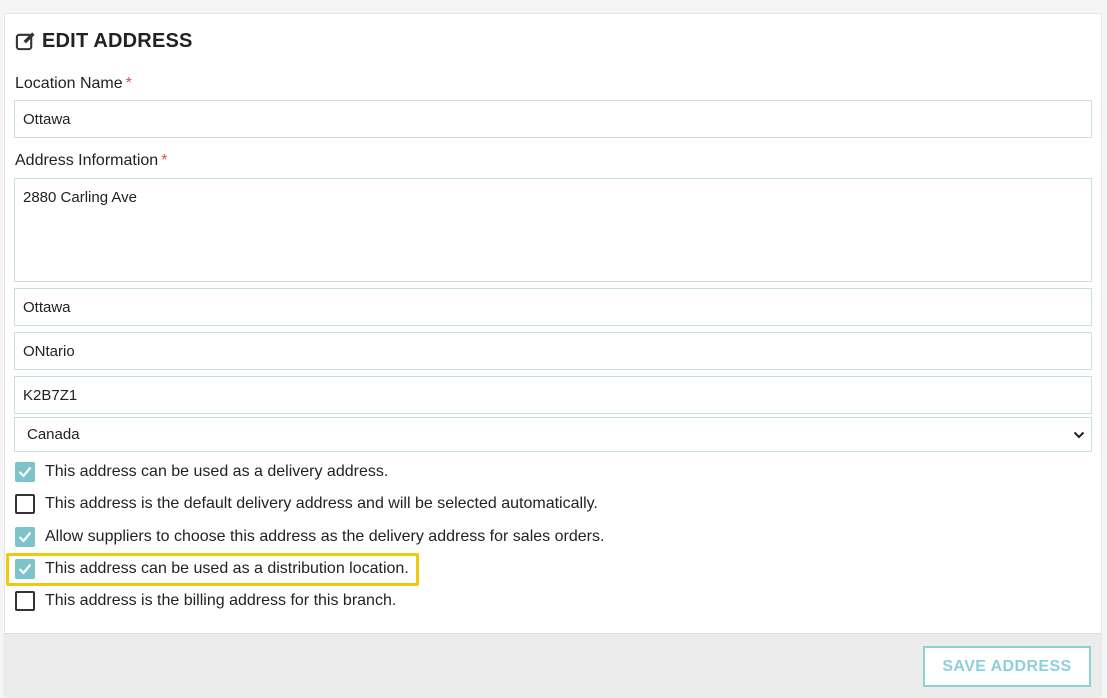 This screenshot has width=1107, height=698. What do you see at coordinates (553, 230) in the screenshot?
I see `street-address-textarea: 2880 Carling Ave` at bounding box center [553, 230].